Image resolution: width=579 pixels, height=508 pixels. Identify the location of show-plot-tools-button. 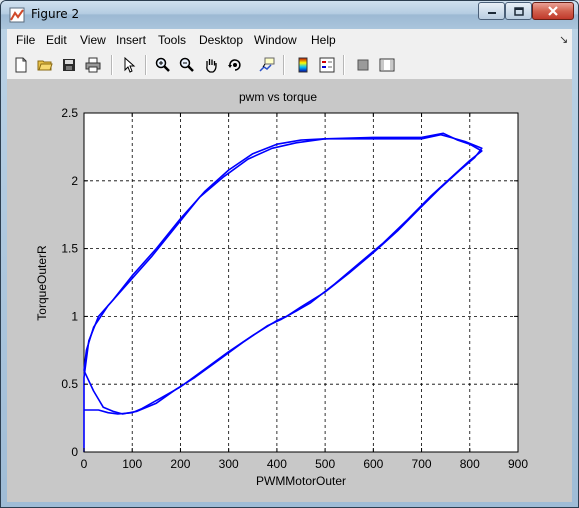
(387, 65).